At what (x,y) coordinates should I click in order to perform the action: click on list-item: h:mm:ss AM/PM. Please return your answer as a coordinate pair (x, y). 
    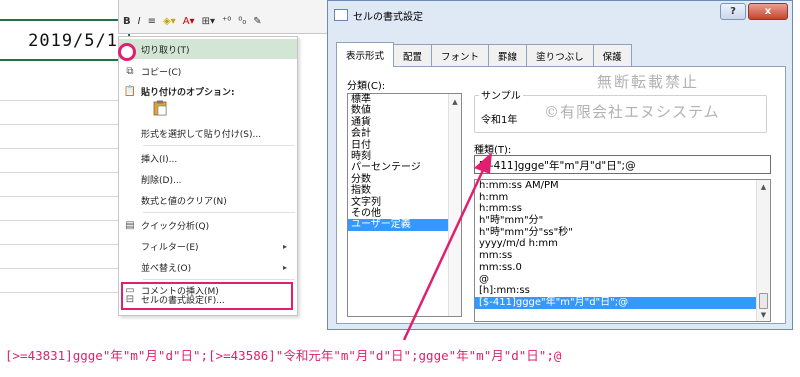
    Looking at the image, I should click on (622, 186).